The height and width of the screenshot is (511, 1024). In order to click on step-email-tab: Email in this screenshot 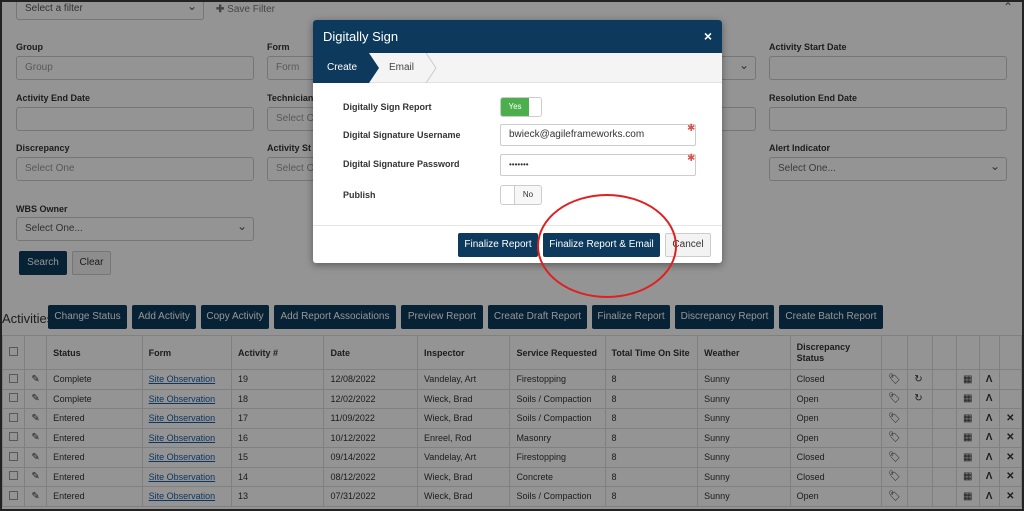, I will do `click(401, 68)`.